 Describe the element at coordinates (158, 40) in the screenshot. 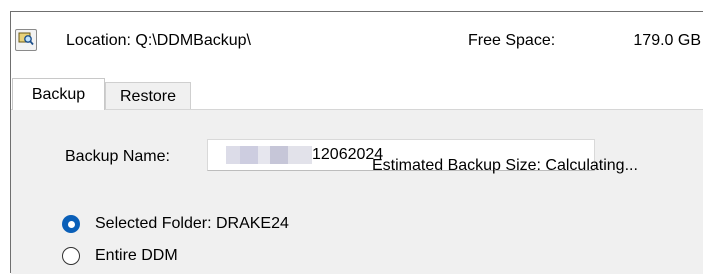

I see `location-label: Location: Q:\DDMBackup\` at that location.